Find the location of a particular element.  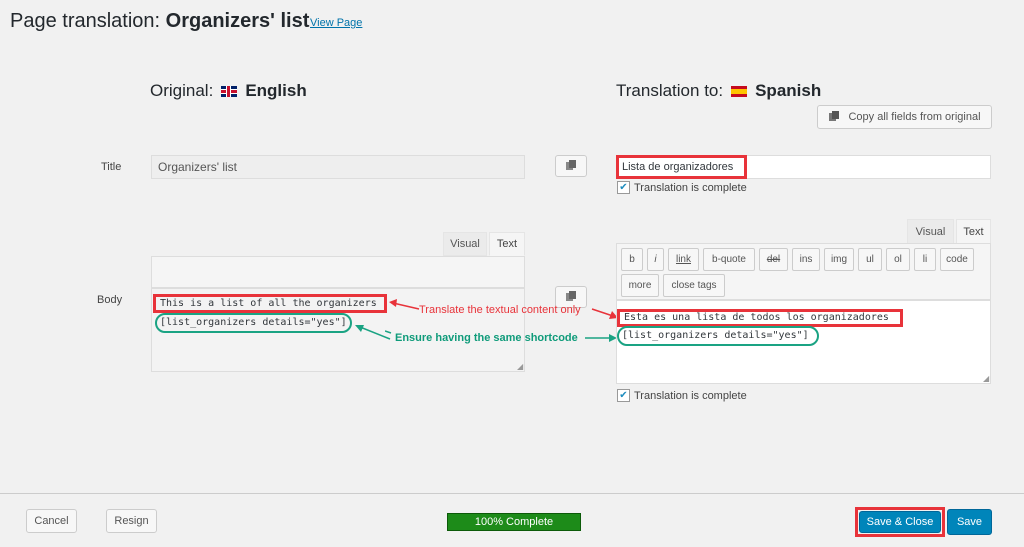

view-page-link: View Page is located at coordinates (336, 23).